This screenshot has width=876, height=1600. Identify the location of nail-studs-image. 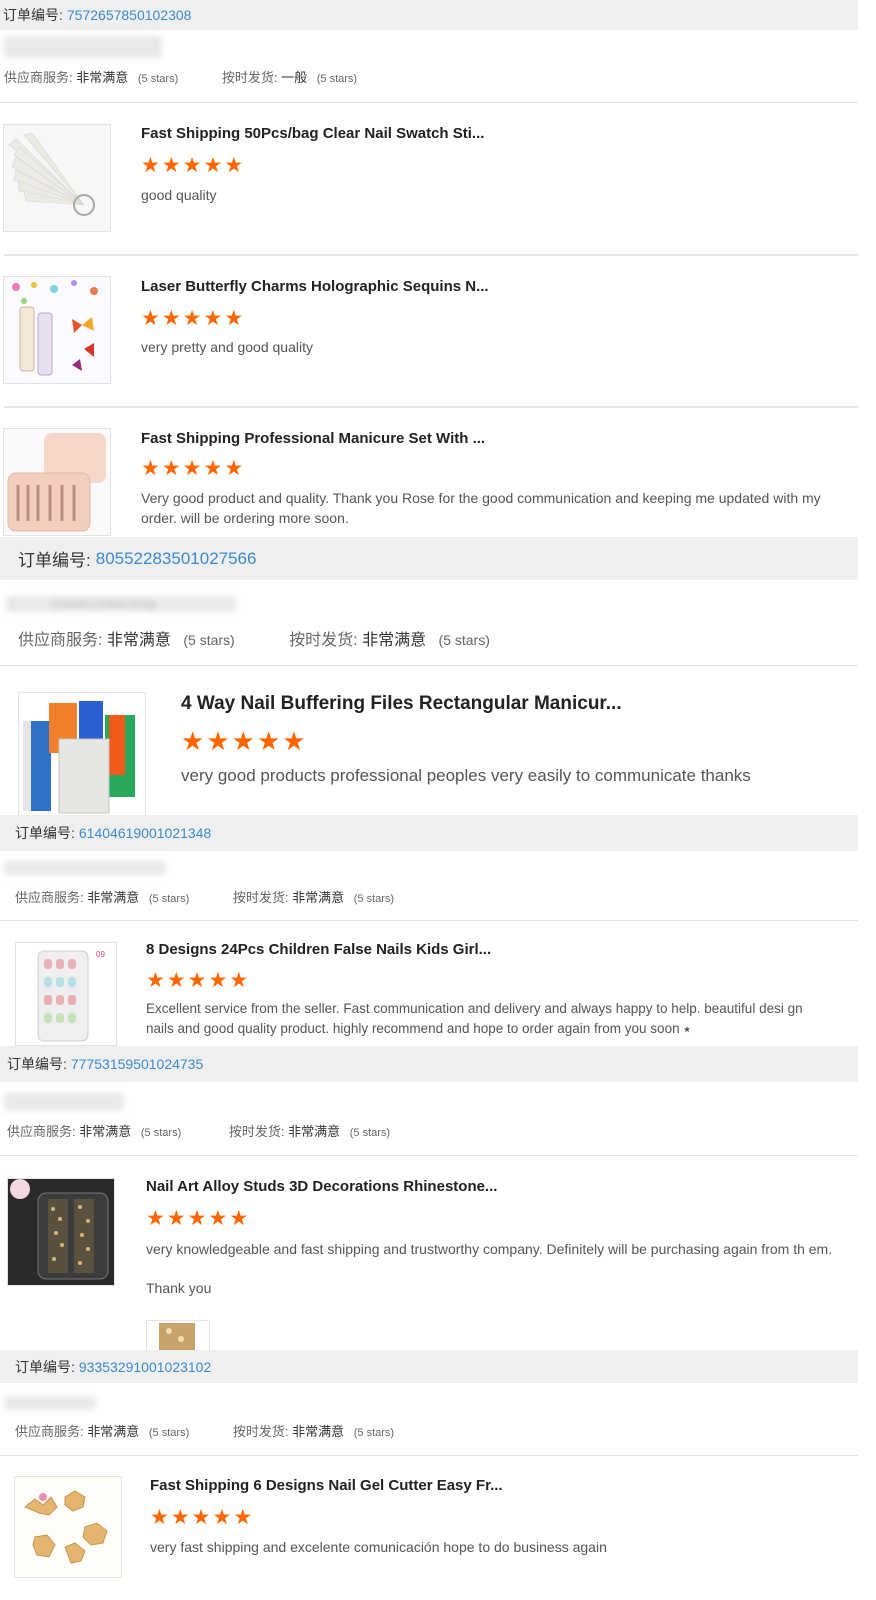
(61, 1232).